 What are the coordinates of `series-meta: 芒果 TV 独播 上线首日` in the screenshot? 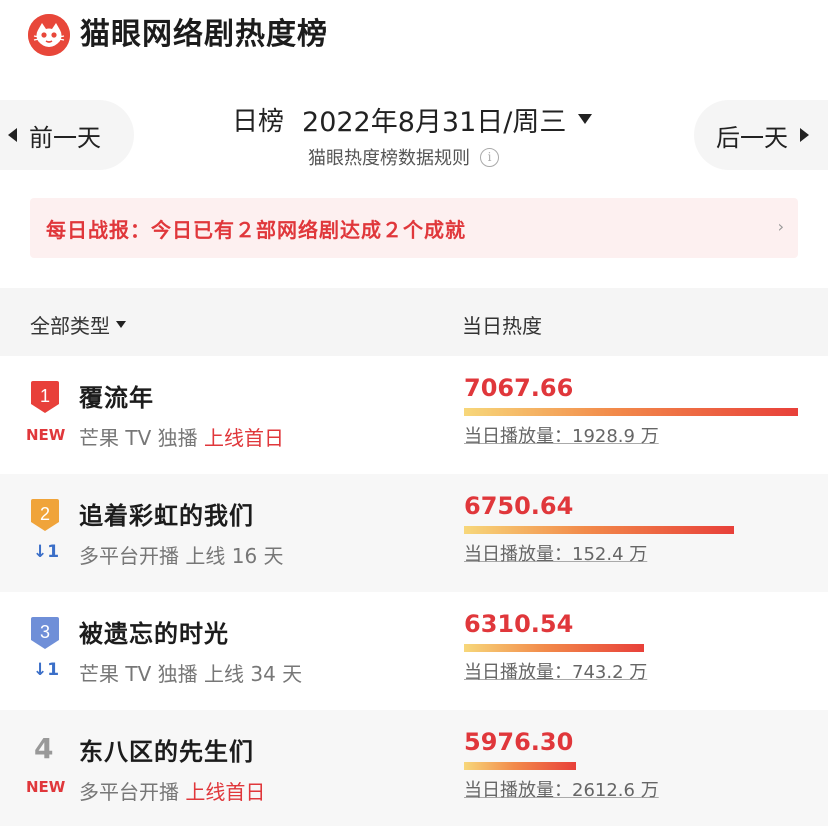 It's located at (181, 436).